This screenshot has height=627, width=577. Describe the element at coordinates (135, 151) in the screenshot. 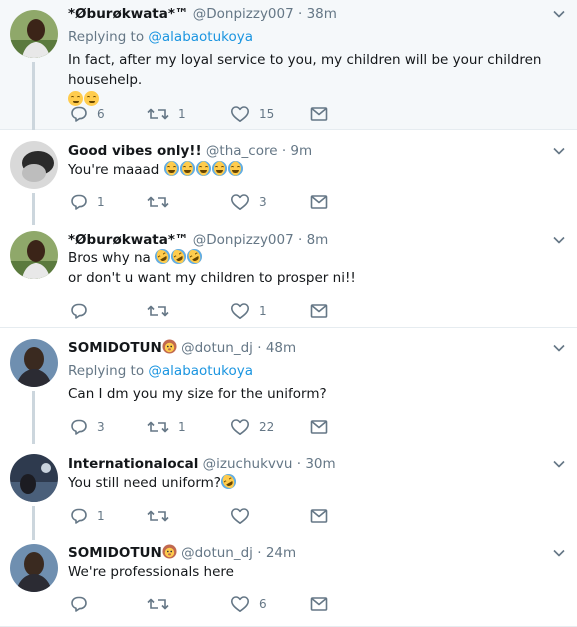

I see `display-name: Good vibes only!!` at that location.